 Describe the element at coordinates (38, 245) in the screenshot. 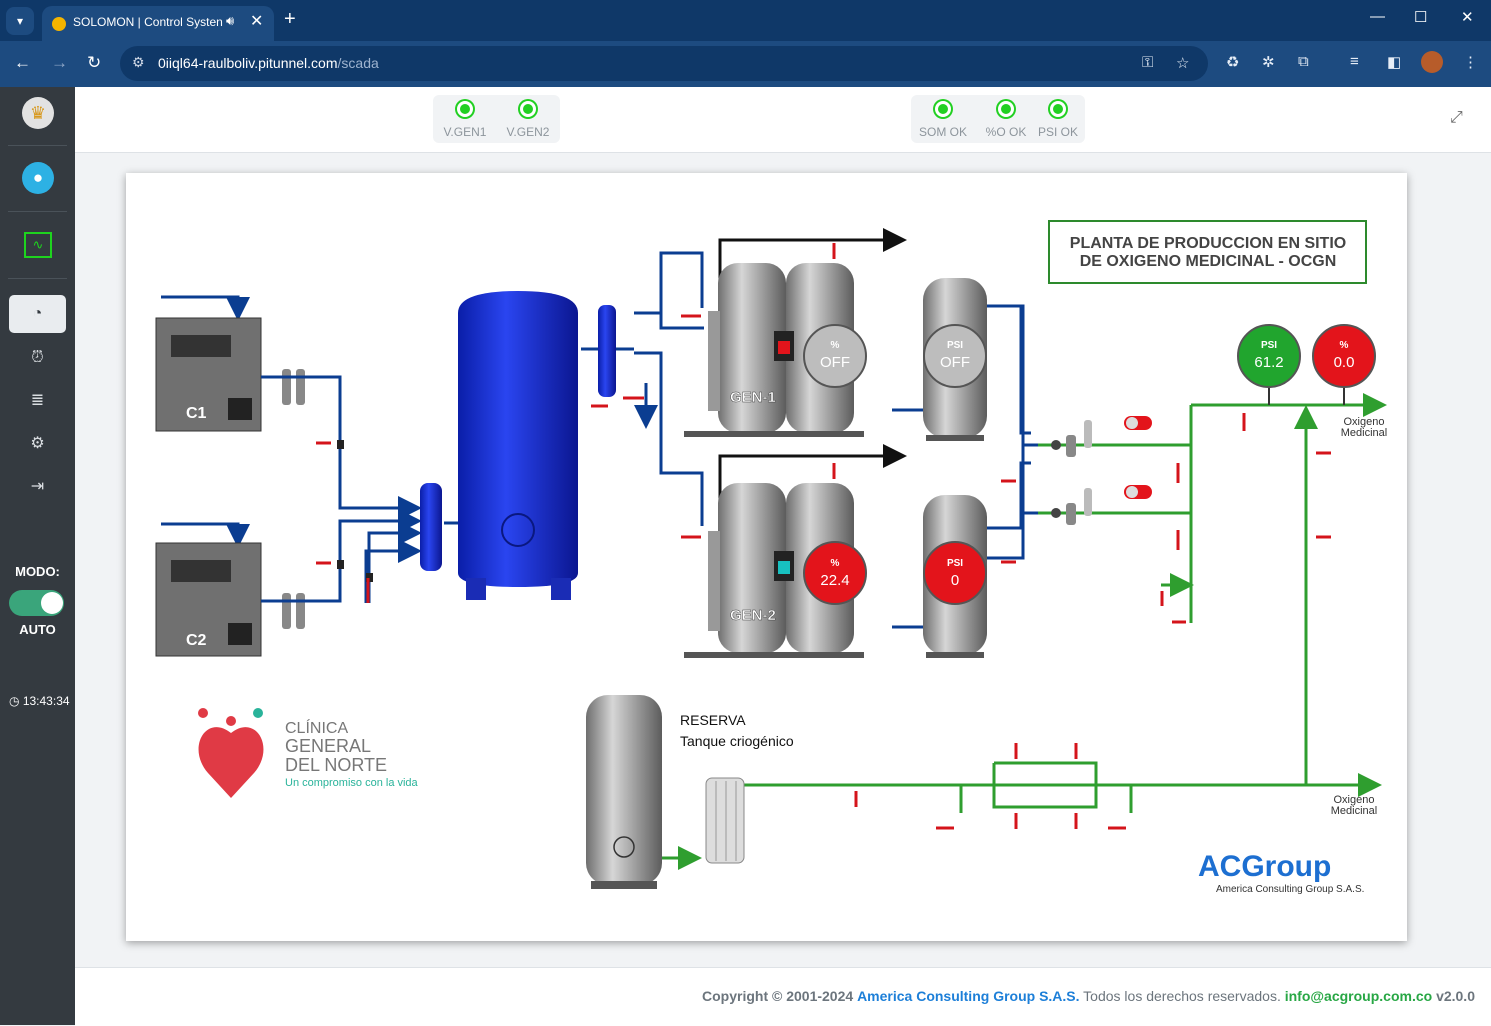

I see `heartbeat-monitor-icon: ∿` at that location.